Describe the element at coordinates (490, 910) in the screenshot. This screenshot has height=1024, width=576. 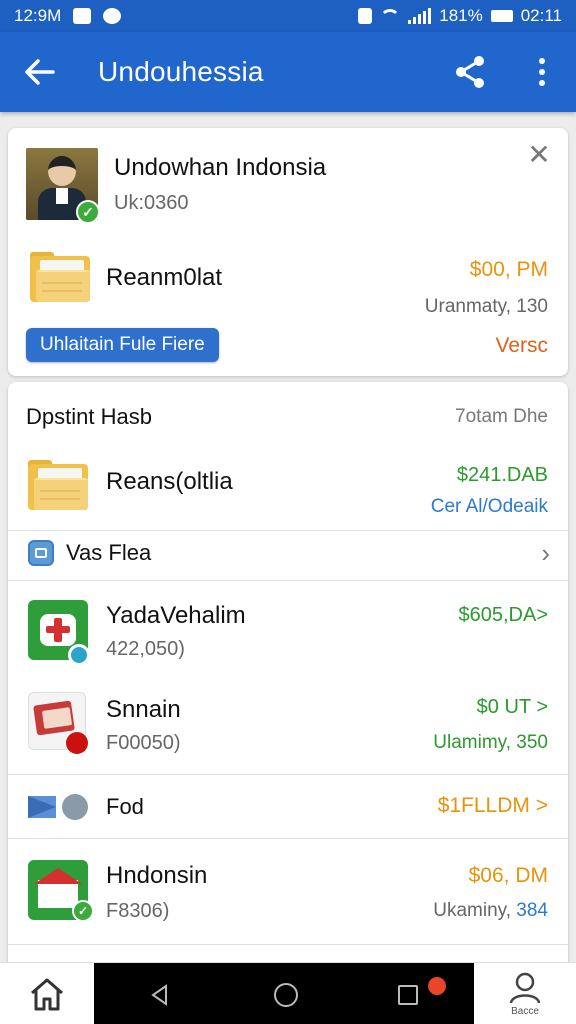
I see `list-item-meta: Ukaminy, 384` at that location.